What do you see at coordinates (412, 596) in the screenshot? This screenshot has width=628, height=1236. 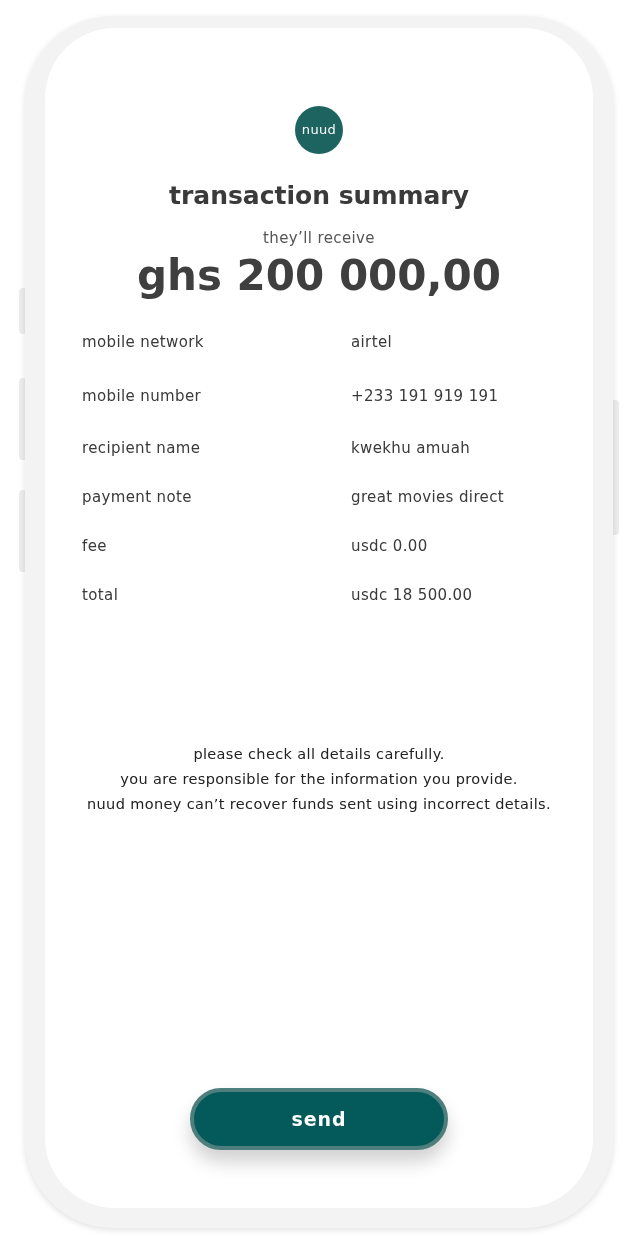 I see `detail-value: usdc 18 500.00` at bounding box center [412, 596].